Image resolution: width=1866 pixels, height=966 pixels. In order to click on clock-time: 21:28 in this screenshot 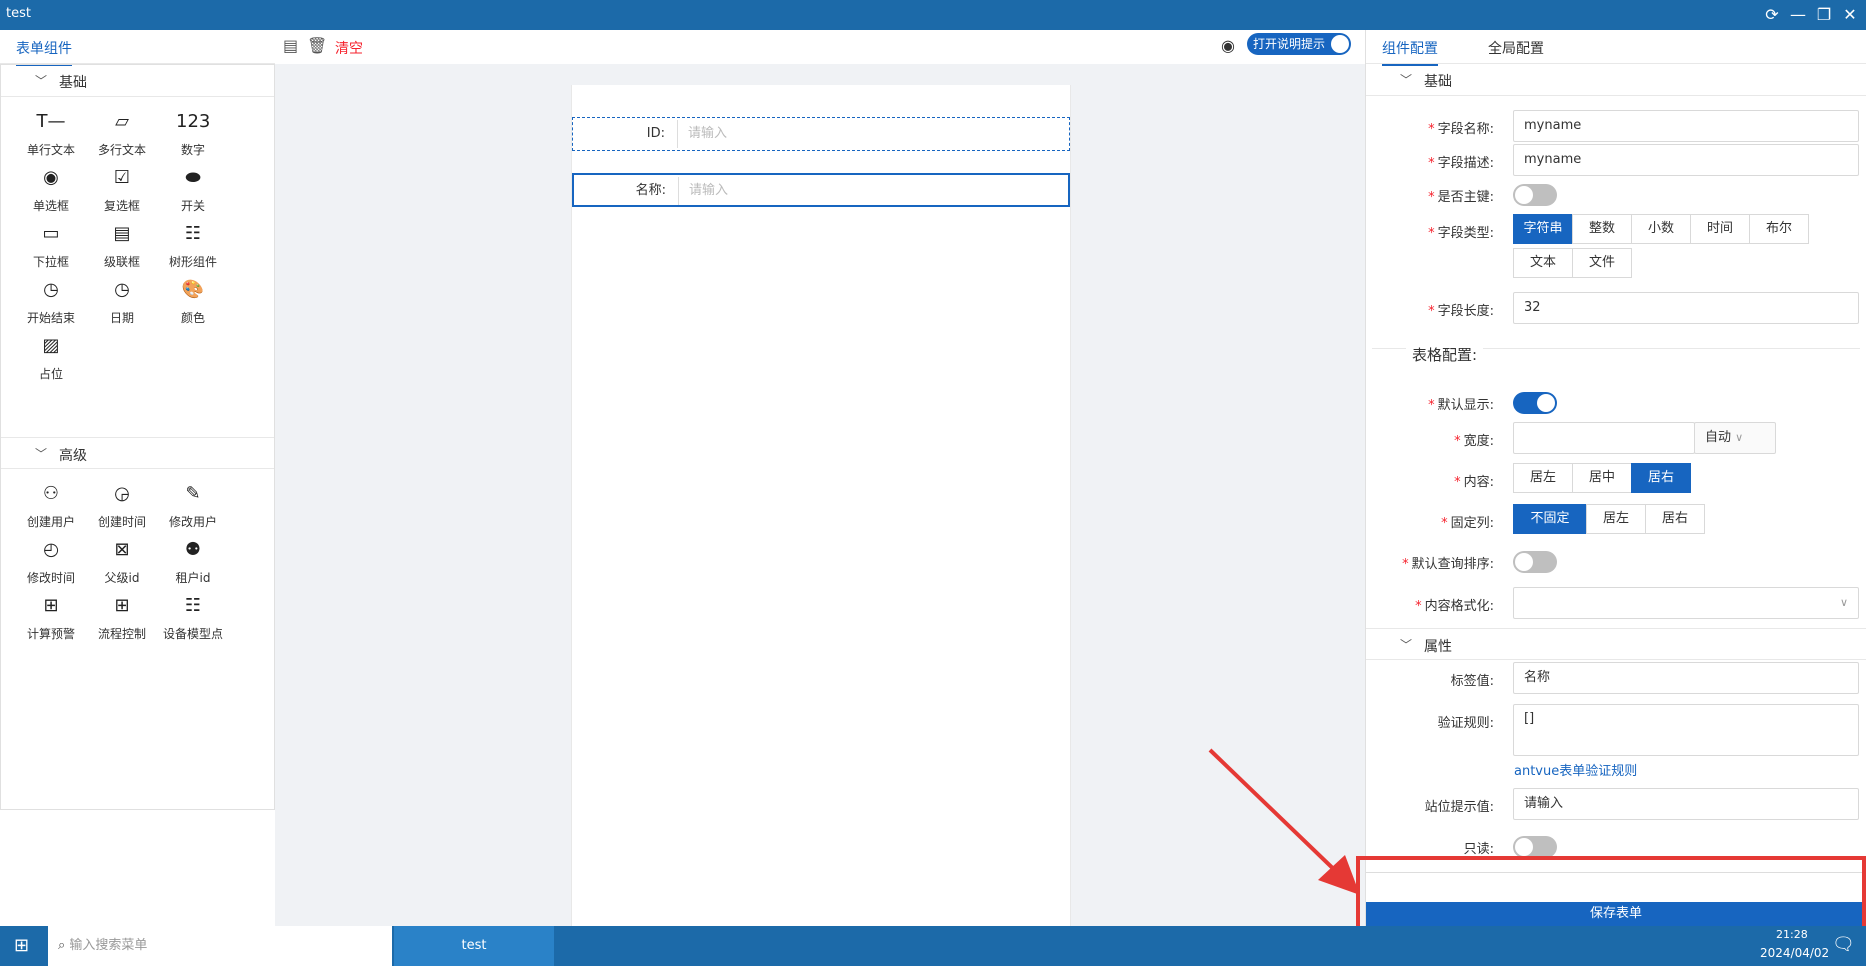, I will do `click(1792, 934)`.